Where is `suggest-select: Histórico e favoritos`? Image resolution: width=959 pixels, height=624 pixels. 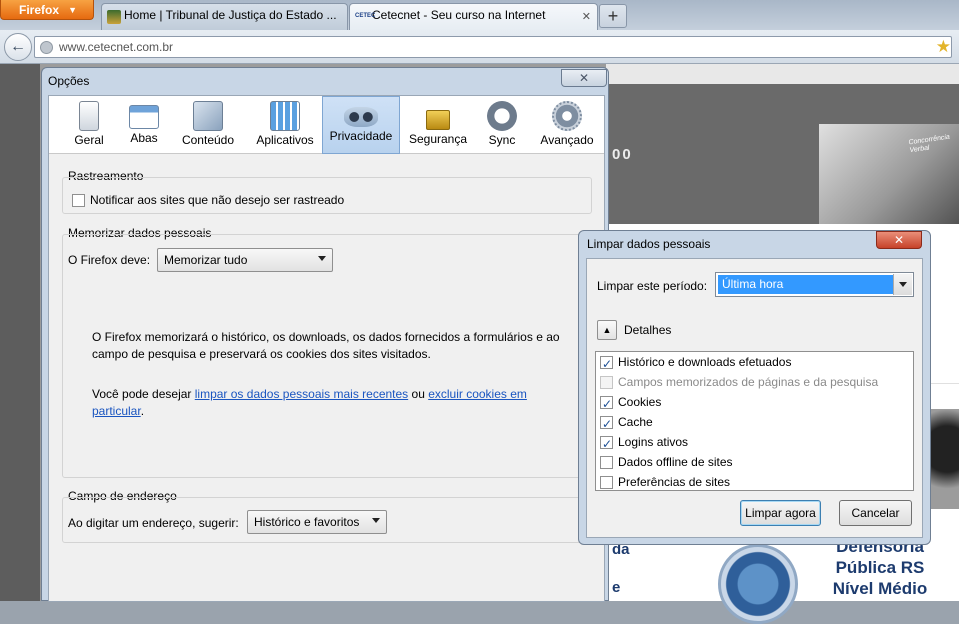
suggest-select: Histórico e favoritos is located at coordinates (317, 522).